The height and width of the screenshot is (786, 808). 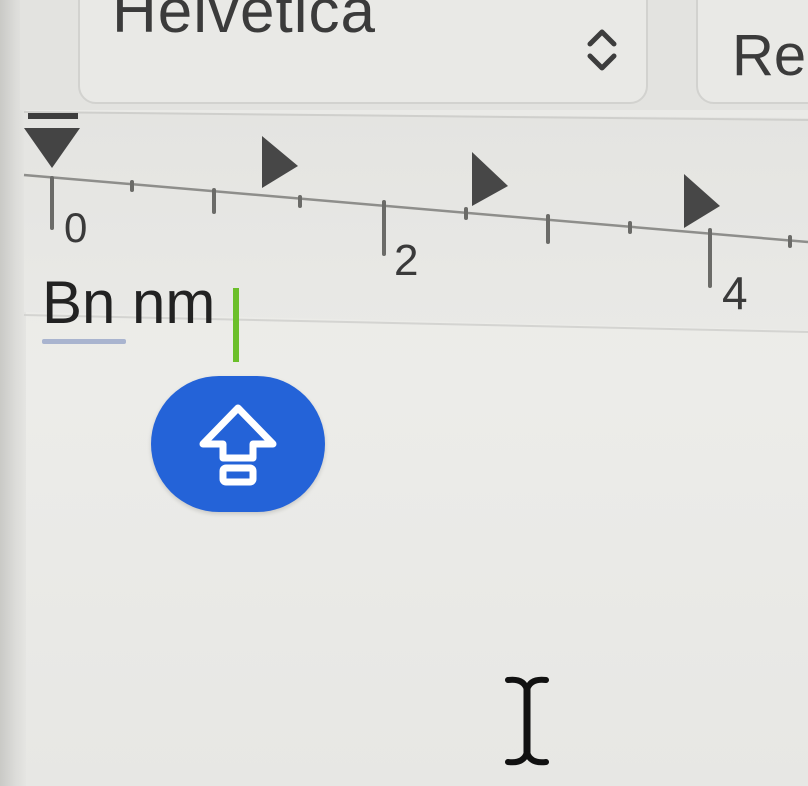 I want to click on i-beam-cursor-icon, so click(x=527, y=721).